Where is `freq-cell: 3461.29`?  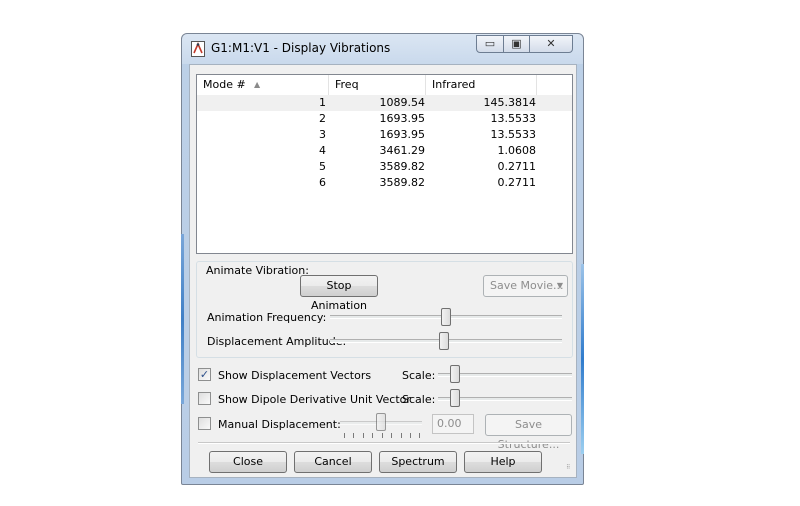 freq-cell: 3461.29 is located at coordinates (402, 150).